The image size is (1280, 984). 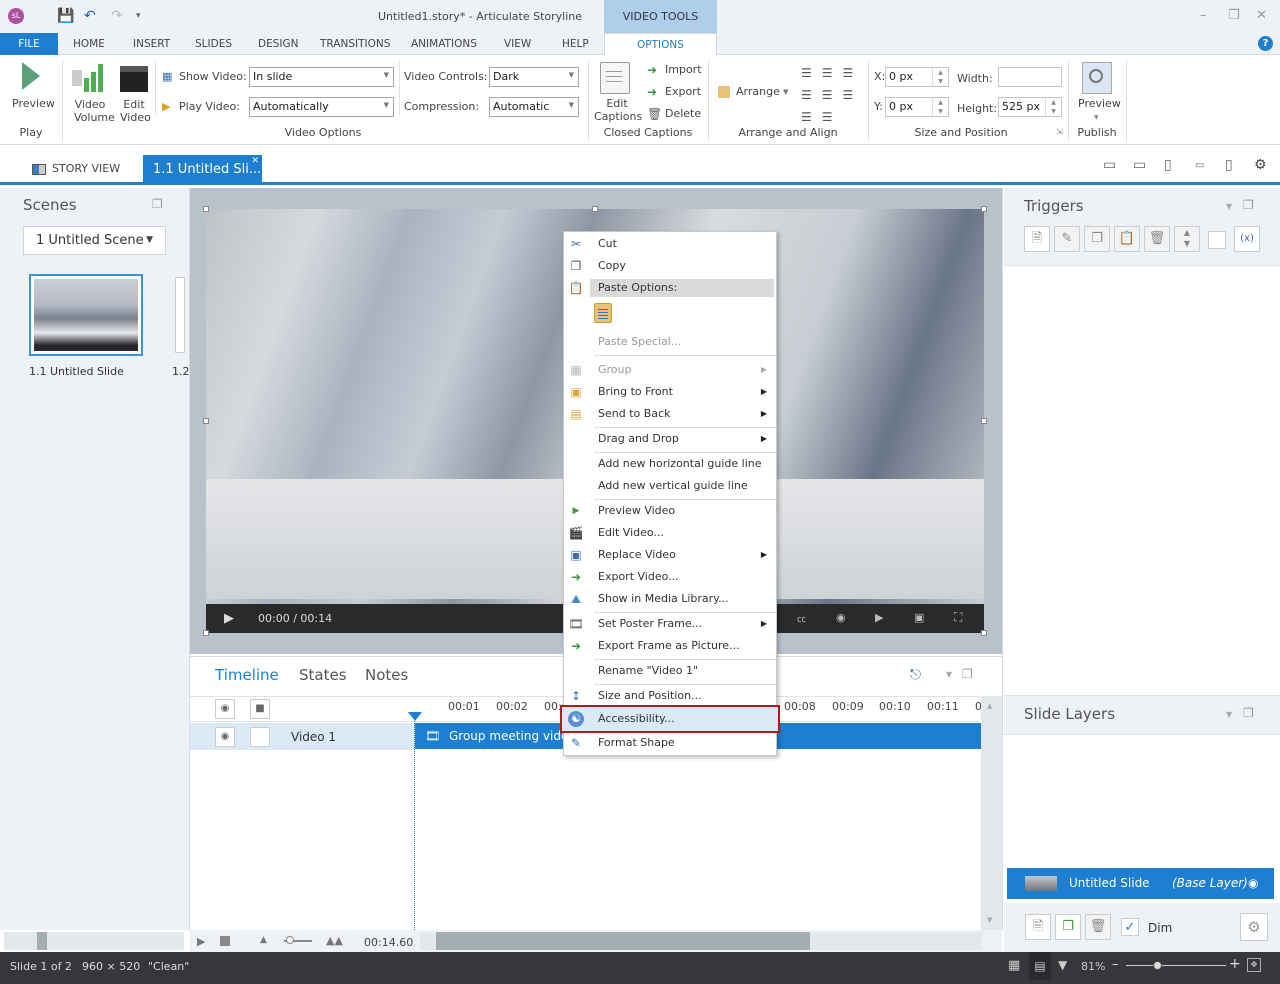 I want to click on new-trigger-icon: 🗎, so click(x=1037, y=239).